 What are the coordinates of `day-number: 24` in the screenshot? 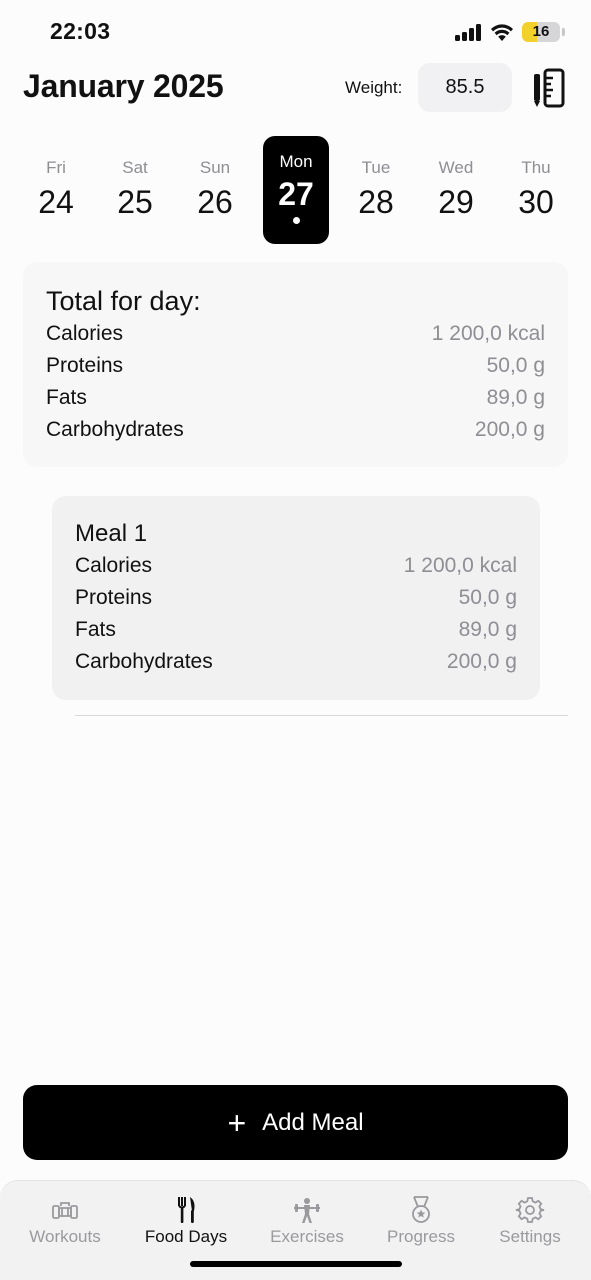 It's located at (56, 202).